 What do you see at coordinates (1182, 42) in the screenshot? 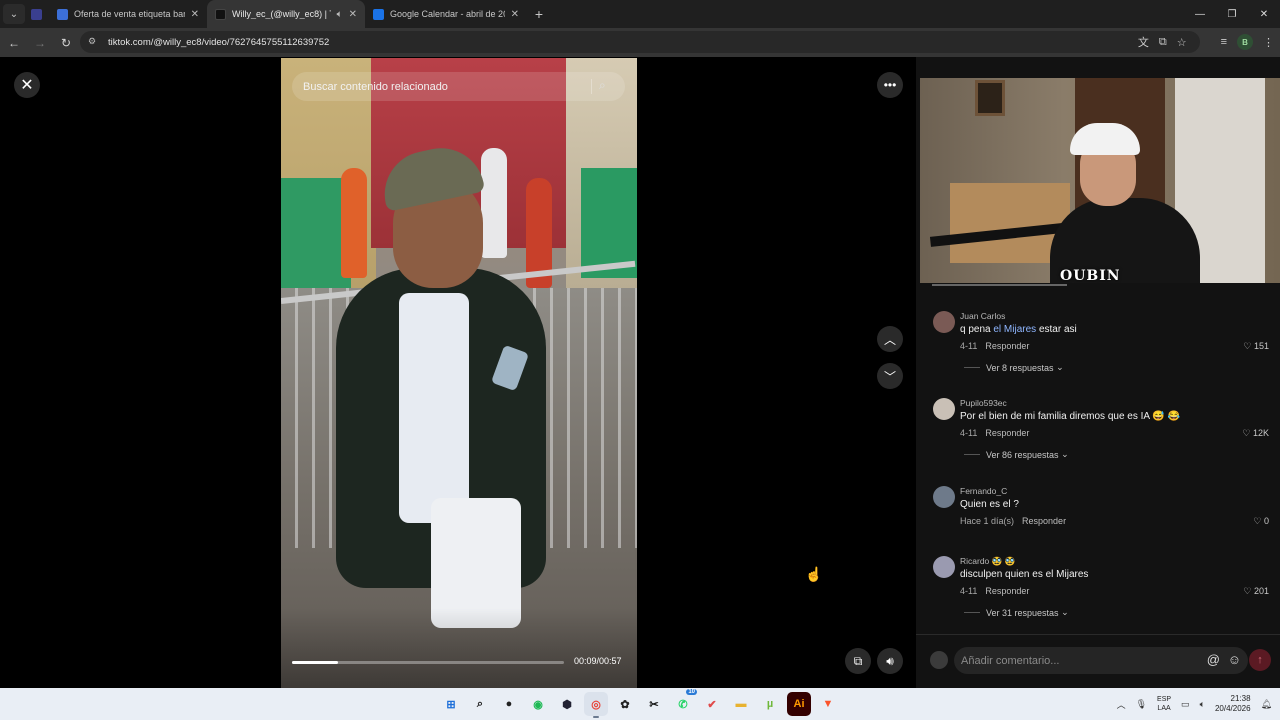
I see `bookmark-star-icon: ☆` at bounding box center [1182, 42].